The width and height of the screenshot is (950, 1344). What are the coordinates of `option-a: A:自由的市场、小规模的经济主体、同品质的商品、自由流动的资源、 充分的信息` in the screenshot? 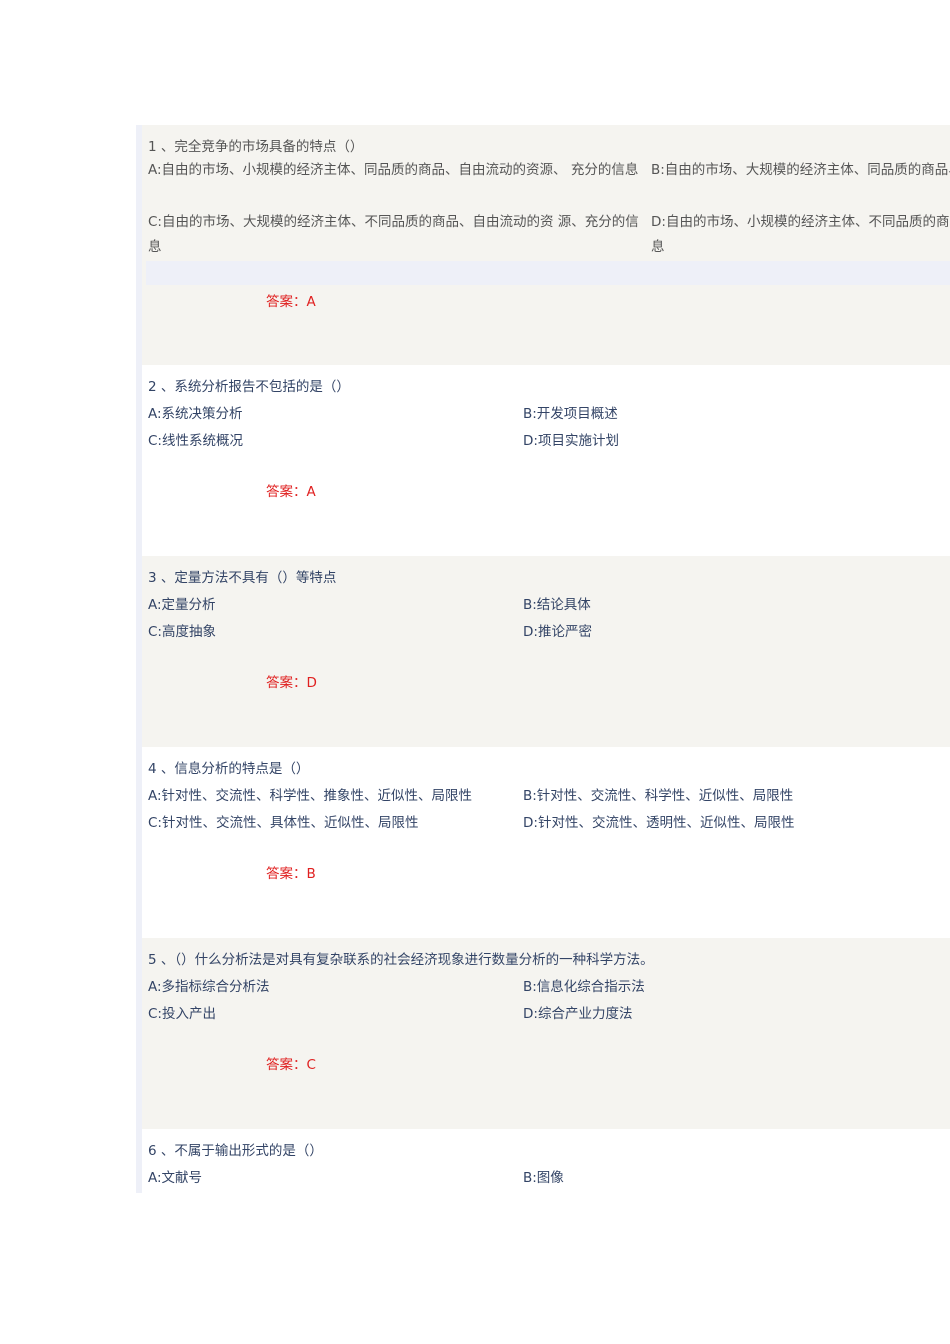 It's located at (393, 170).